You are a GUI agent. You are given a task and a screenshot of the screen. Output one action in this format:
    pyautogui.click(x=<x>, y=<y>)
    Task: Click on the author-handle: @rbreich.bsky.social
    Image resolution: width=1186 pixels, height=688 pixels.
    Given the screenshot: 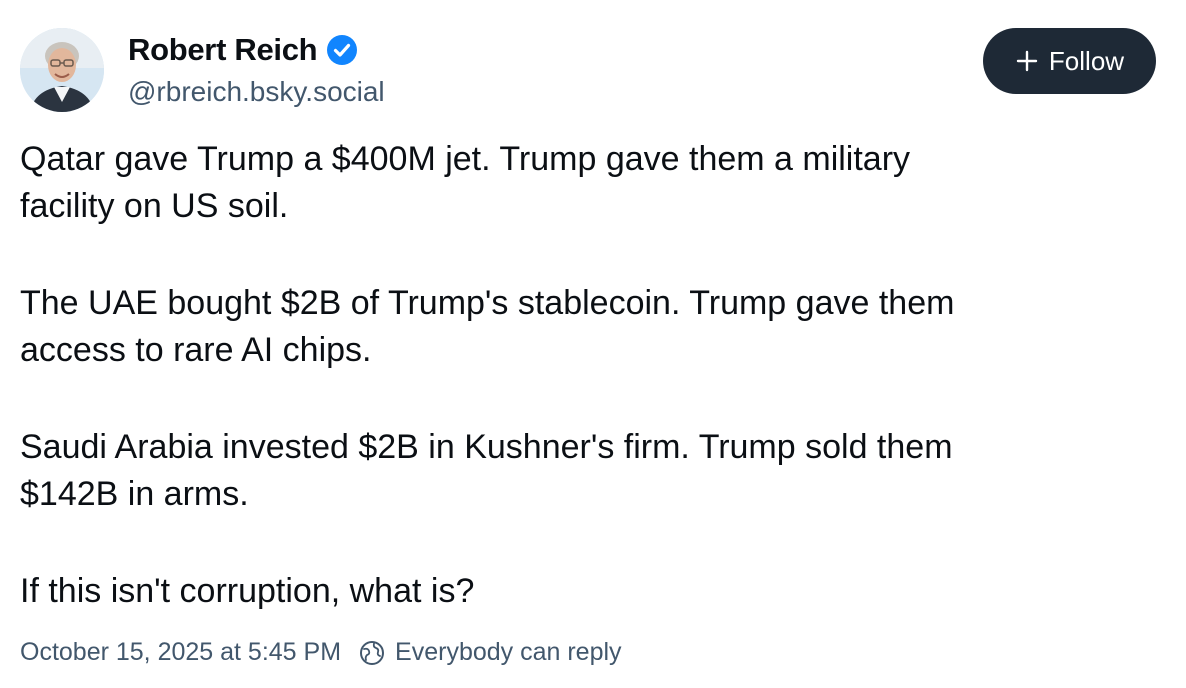 What is the action you would take?
    pyautogui.click(x=256, y=92)
    